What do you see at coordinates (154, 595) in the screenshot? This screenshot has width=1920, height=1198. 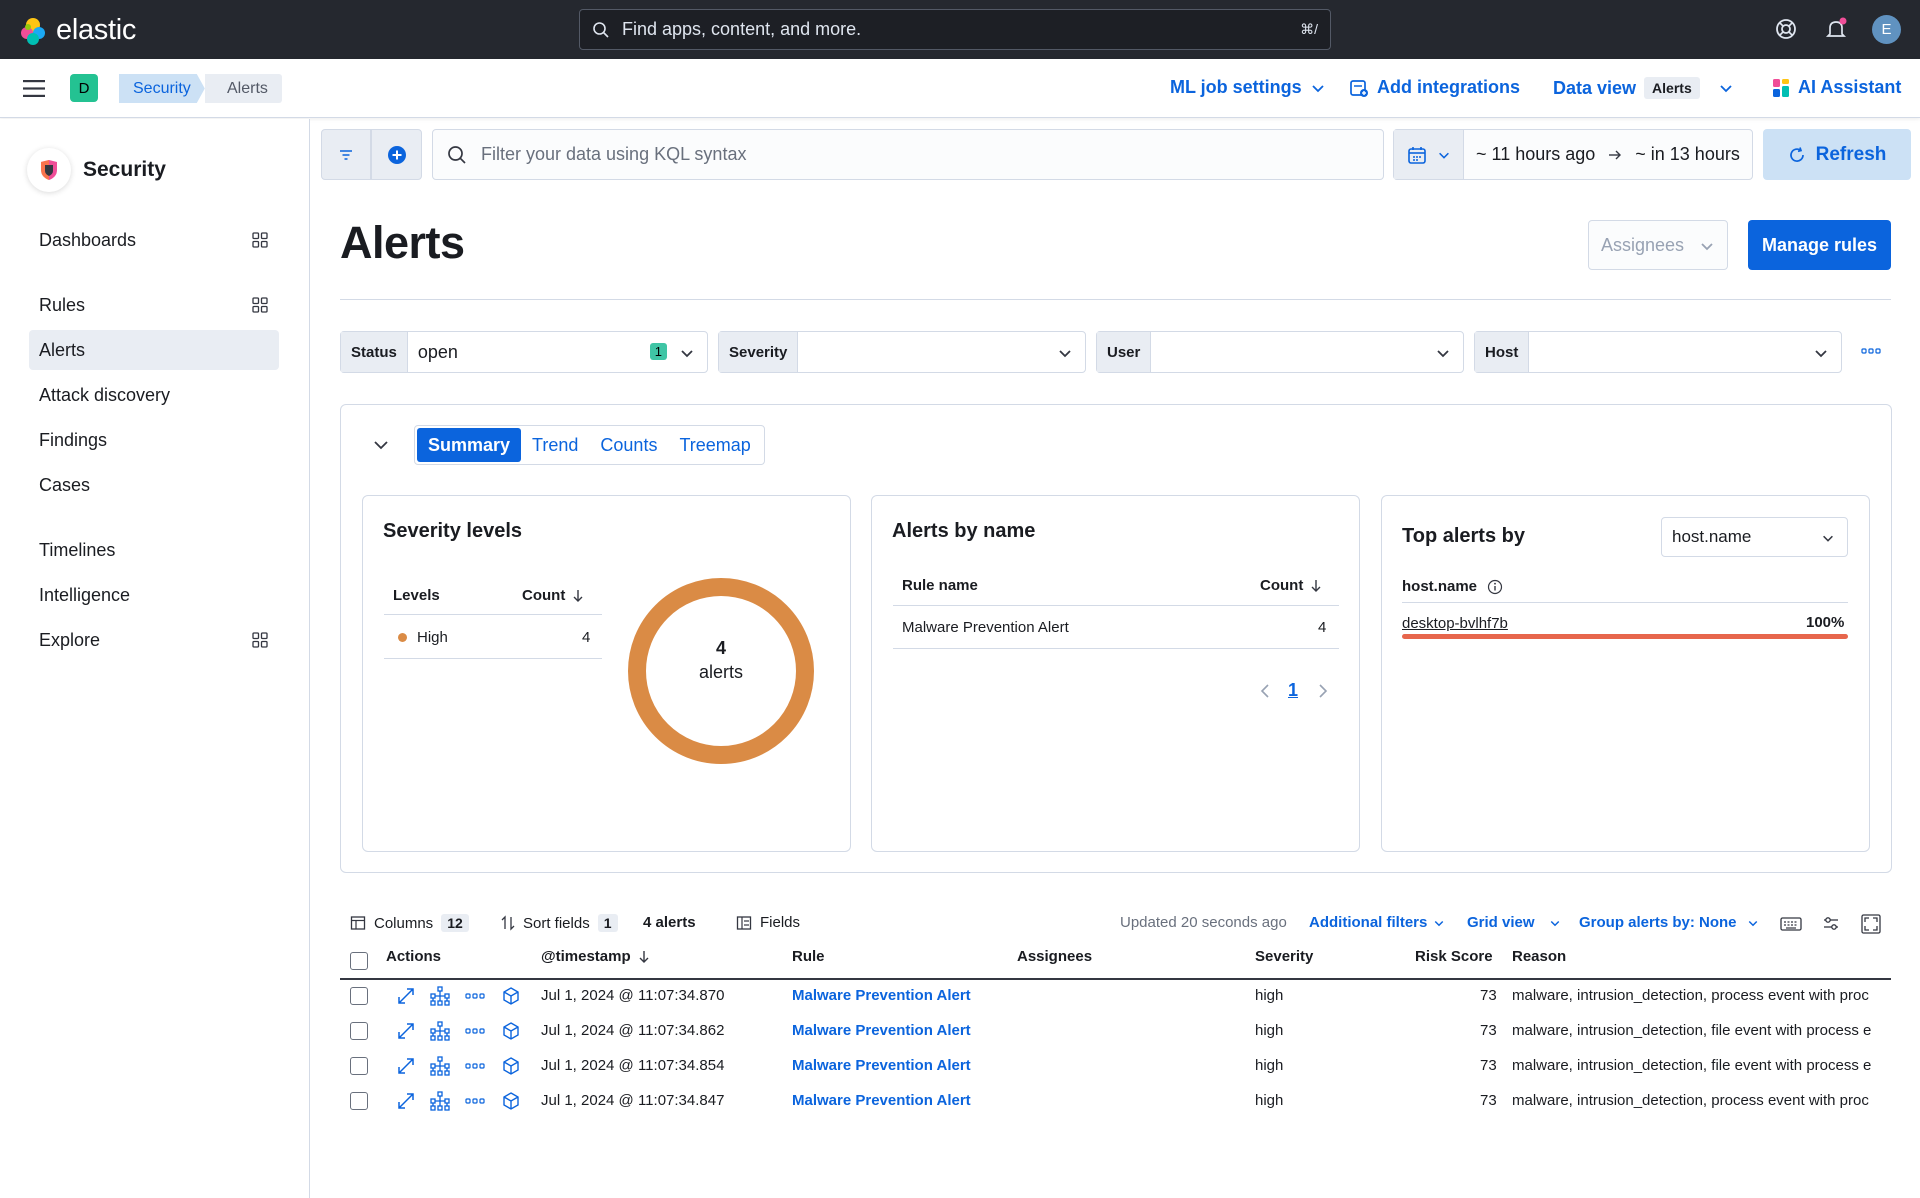 I see `sidebar-item-intelligence: Intelligence` at bounding box center [154, 595].